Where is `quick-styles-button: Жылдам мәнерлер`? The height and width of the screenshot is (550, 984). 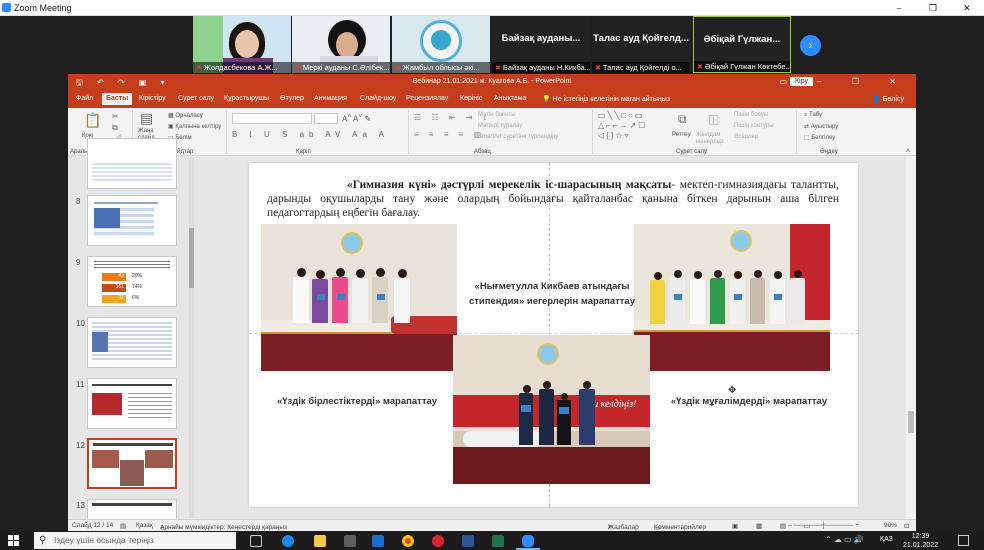 quick-styles-button: Жылдам мәнерлер is located at coordinates (712, 139).